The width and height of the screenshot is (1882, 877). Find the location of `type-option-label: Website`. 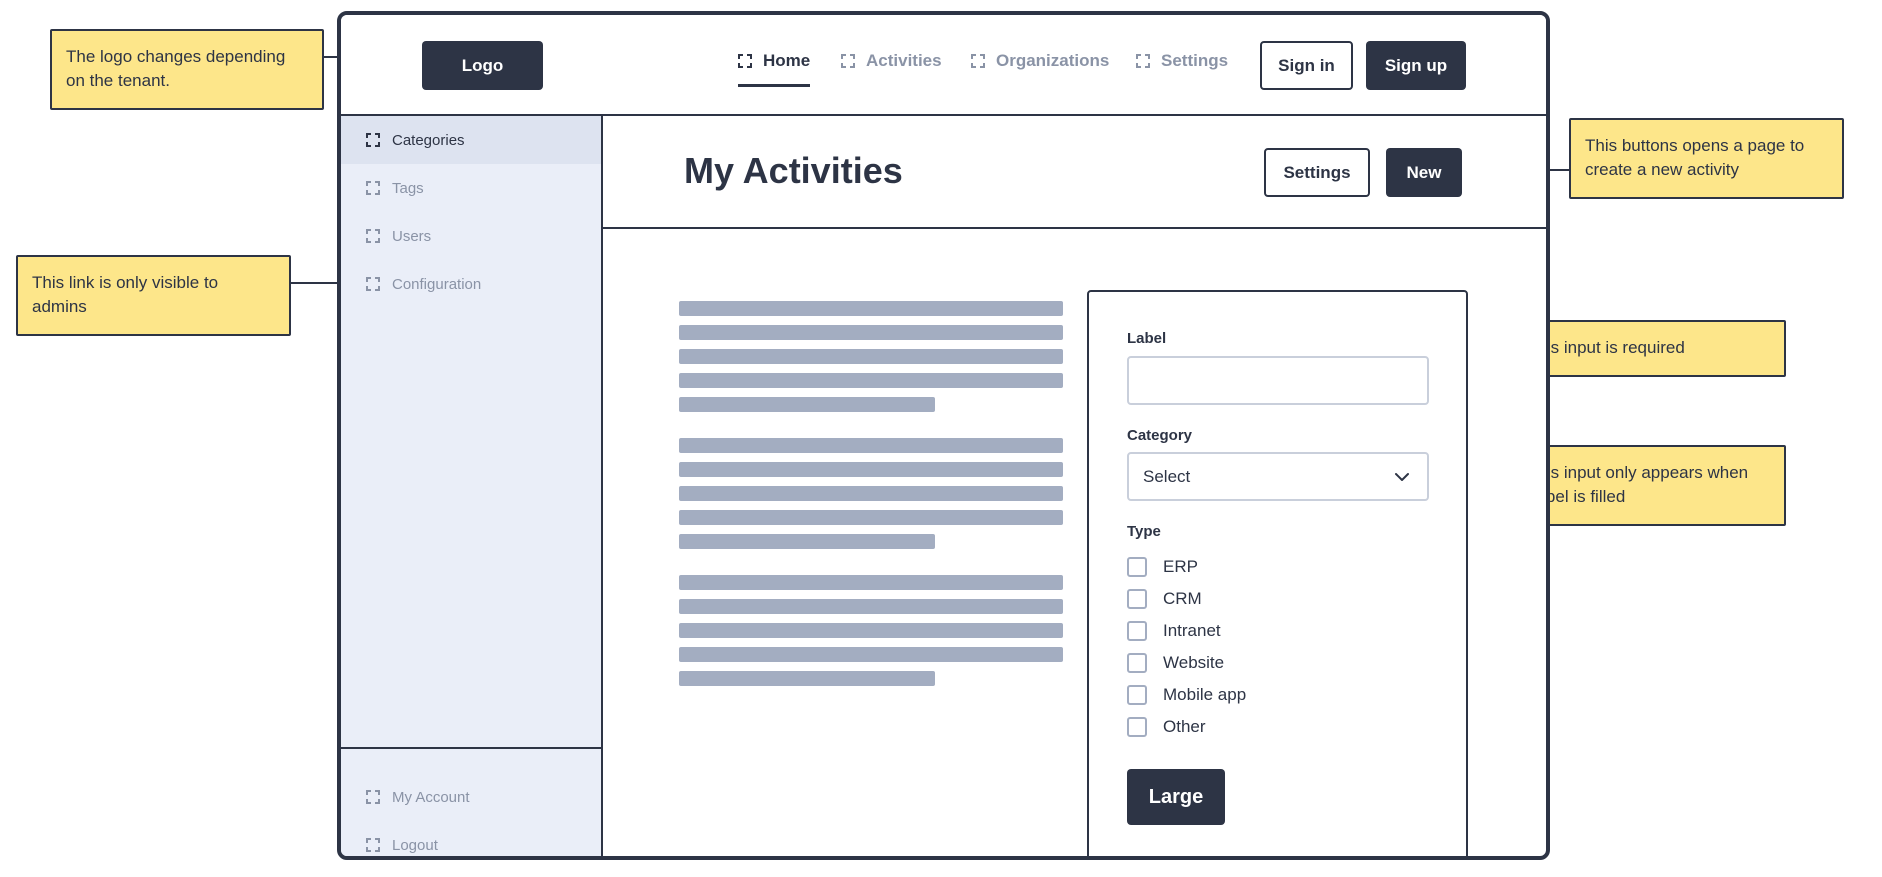

type-option-label: Website is located at coordinates (1194, 662).